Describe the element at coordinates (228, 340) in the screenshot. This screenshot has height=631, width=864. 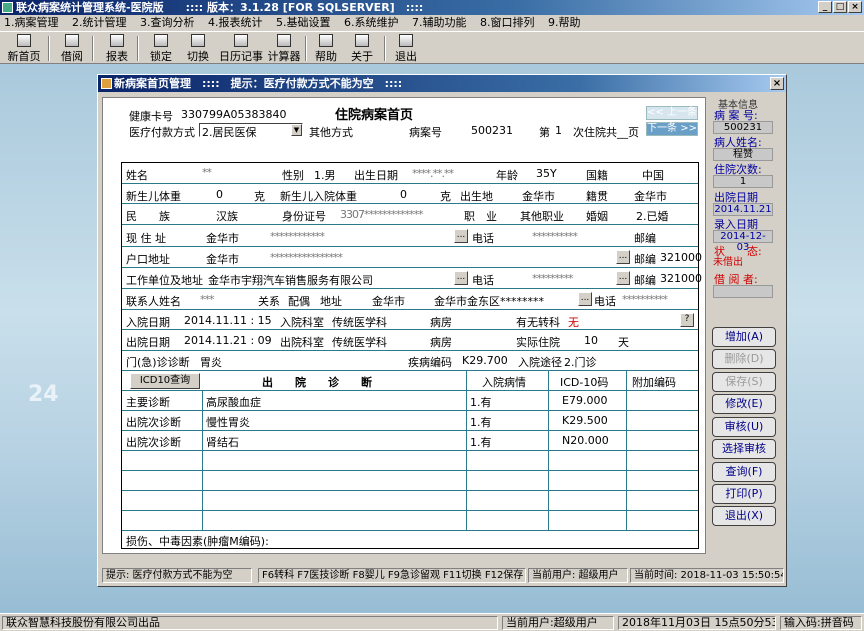
I see `out-date-value: 2014.11.21 : 09` at that location.